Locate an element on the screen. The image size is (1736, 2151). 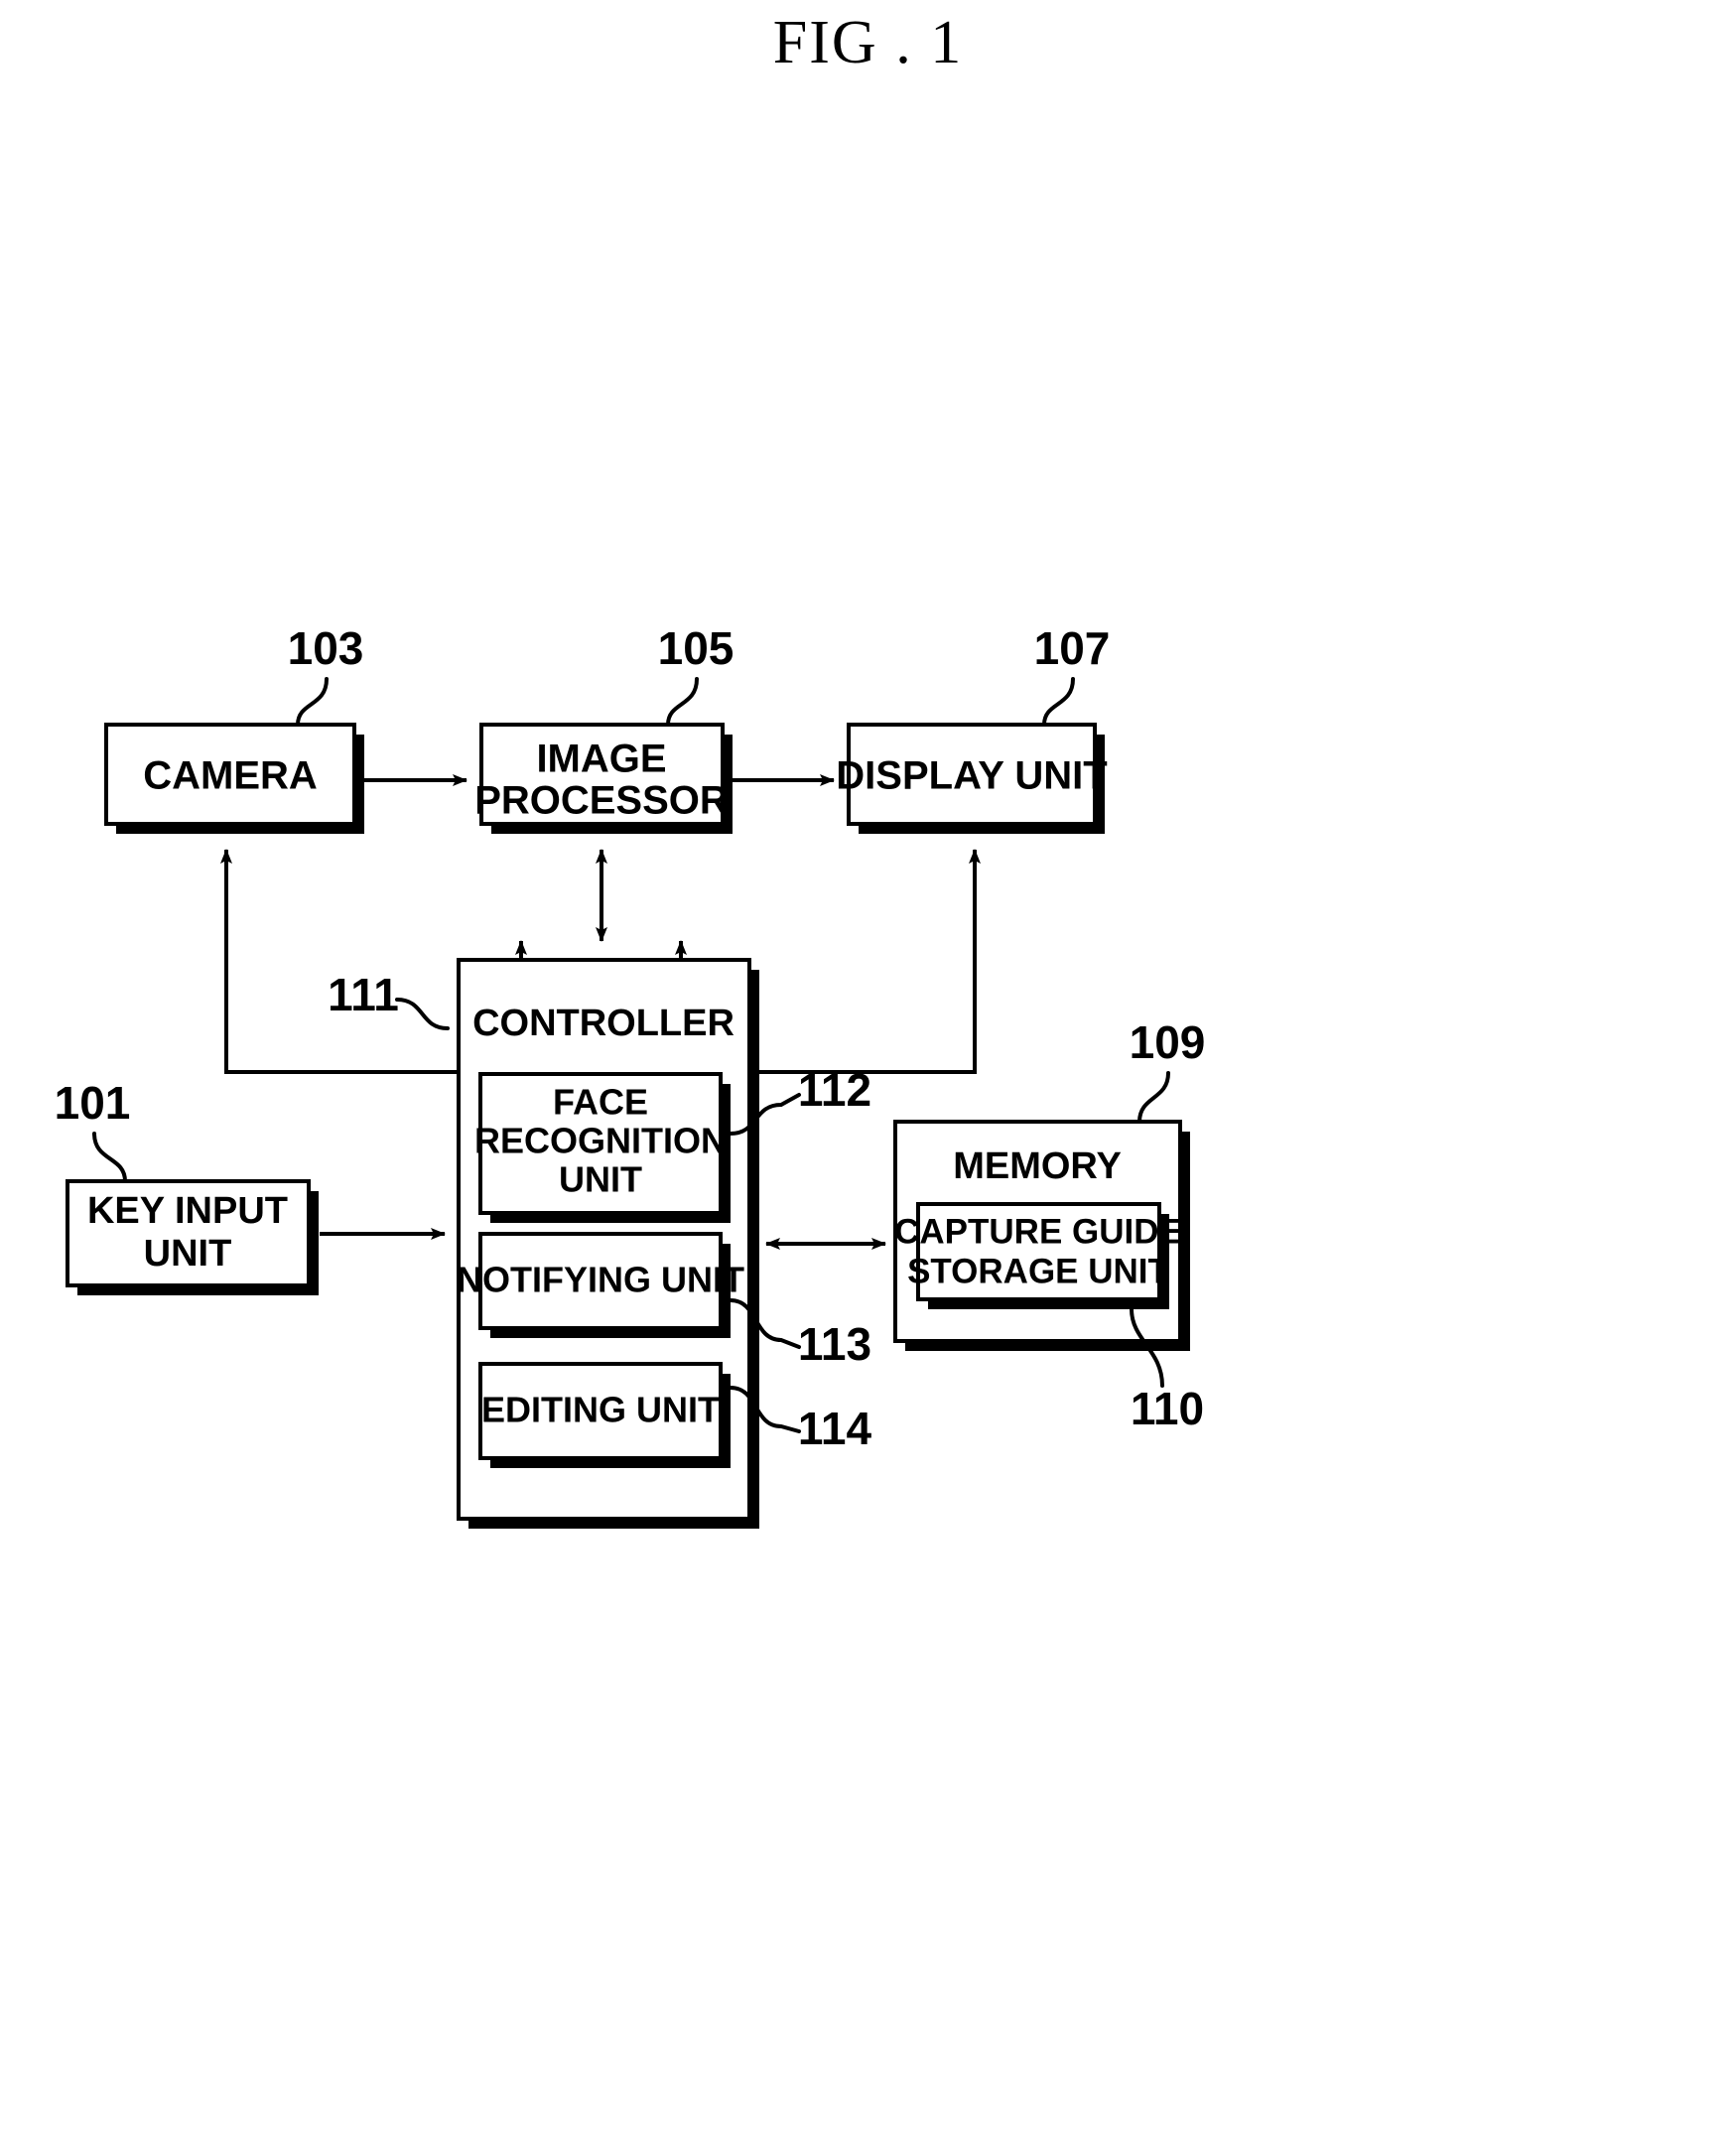
image-processor-label-line1: IMAGE is located at coordinates (601, 760).